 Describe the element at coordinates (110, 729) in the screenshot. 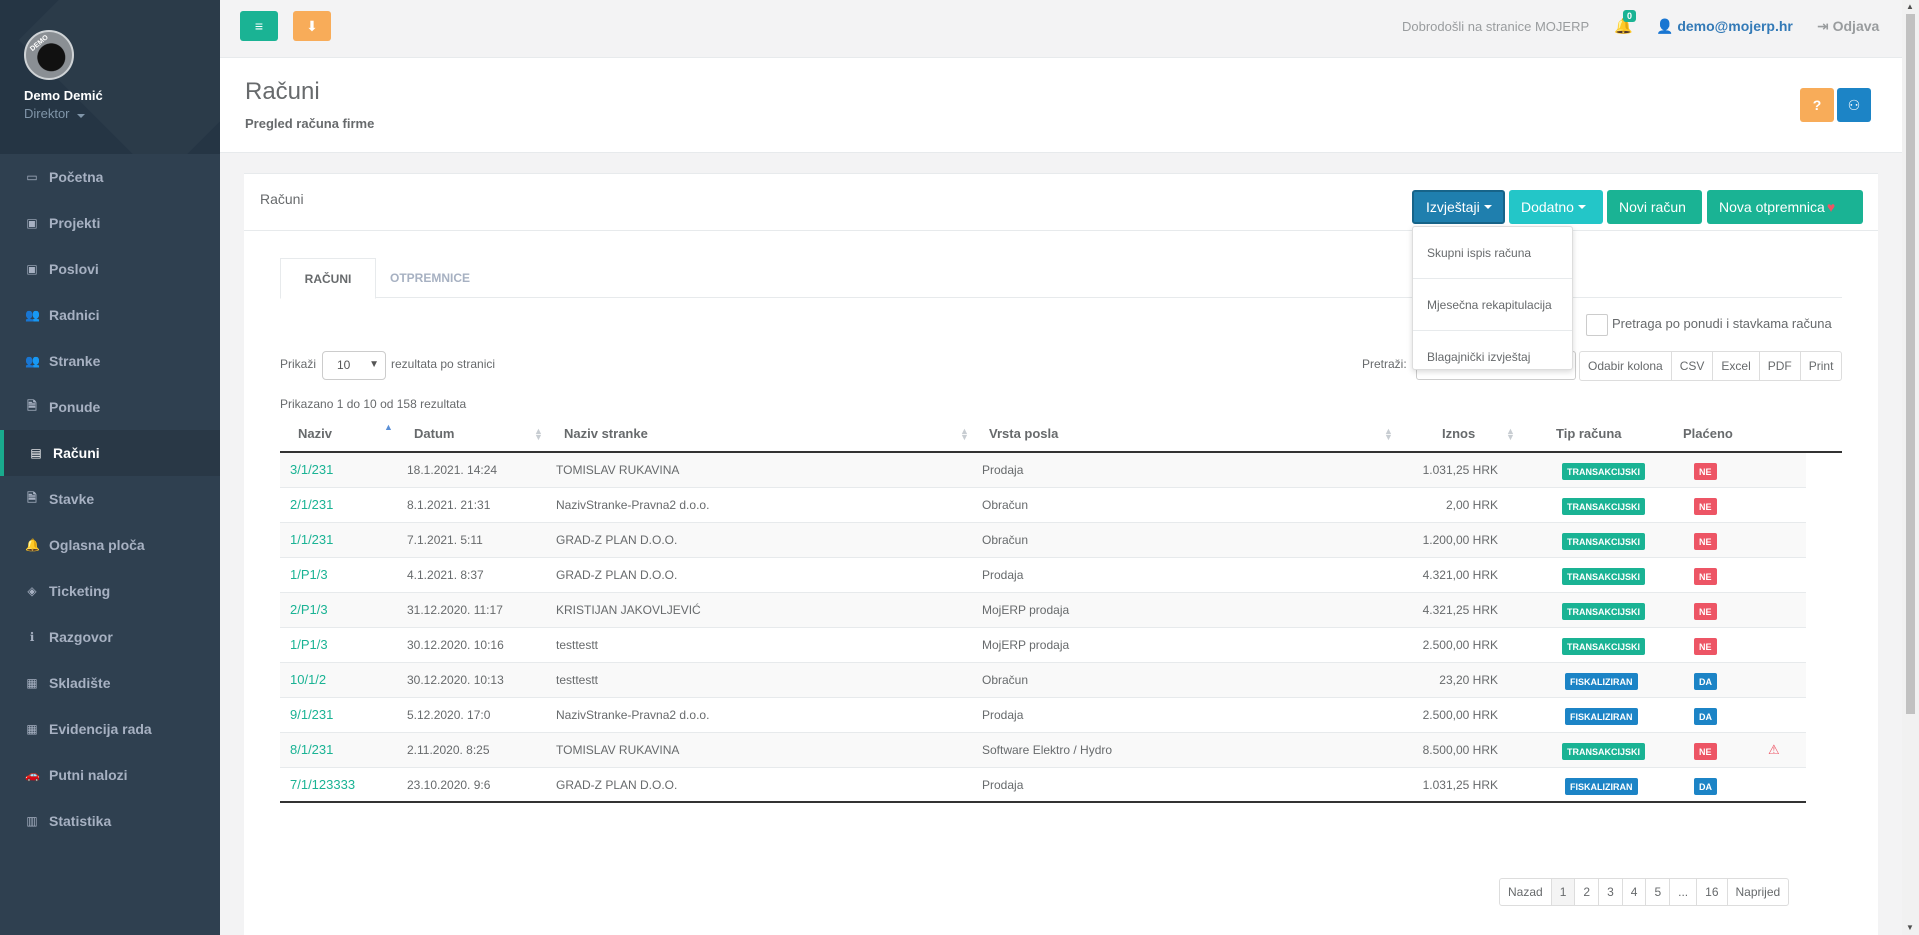

I see `sidebar-item-evidencija-rada: ▦ Evidencija rada` at that location.